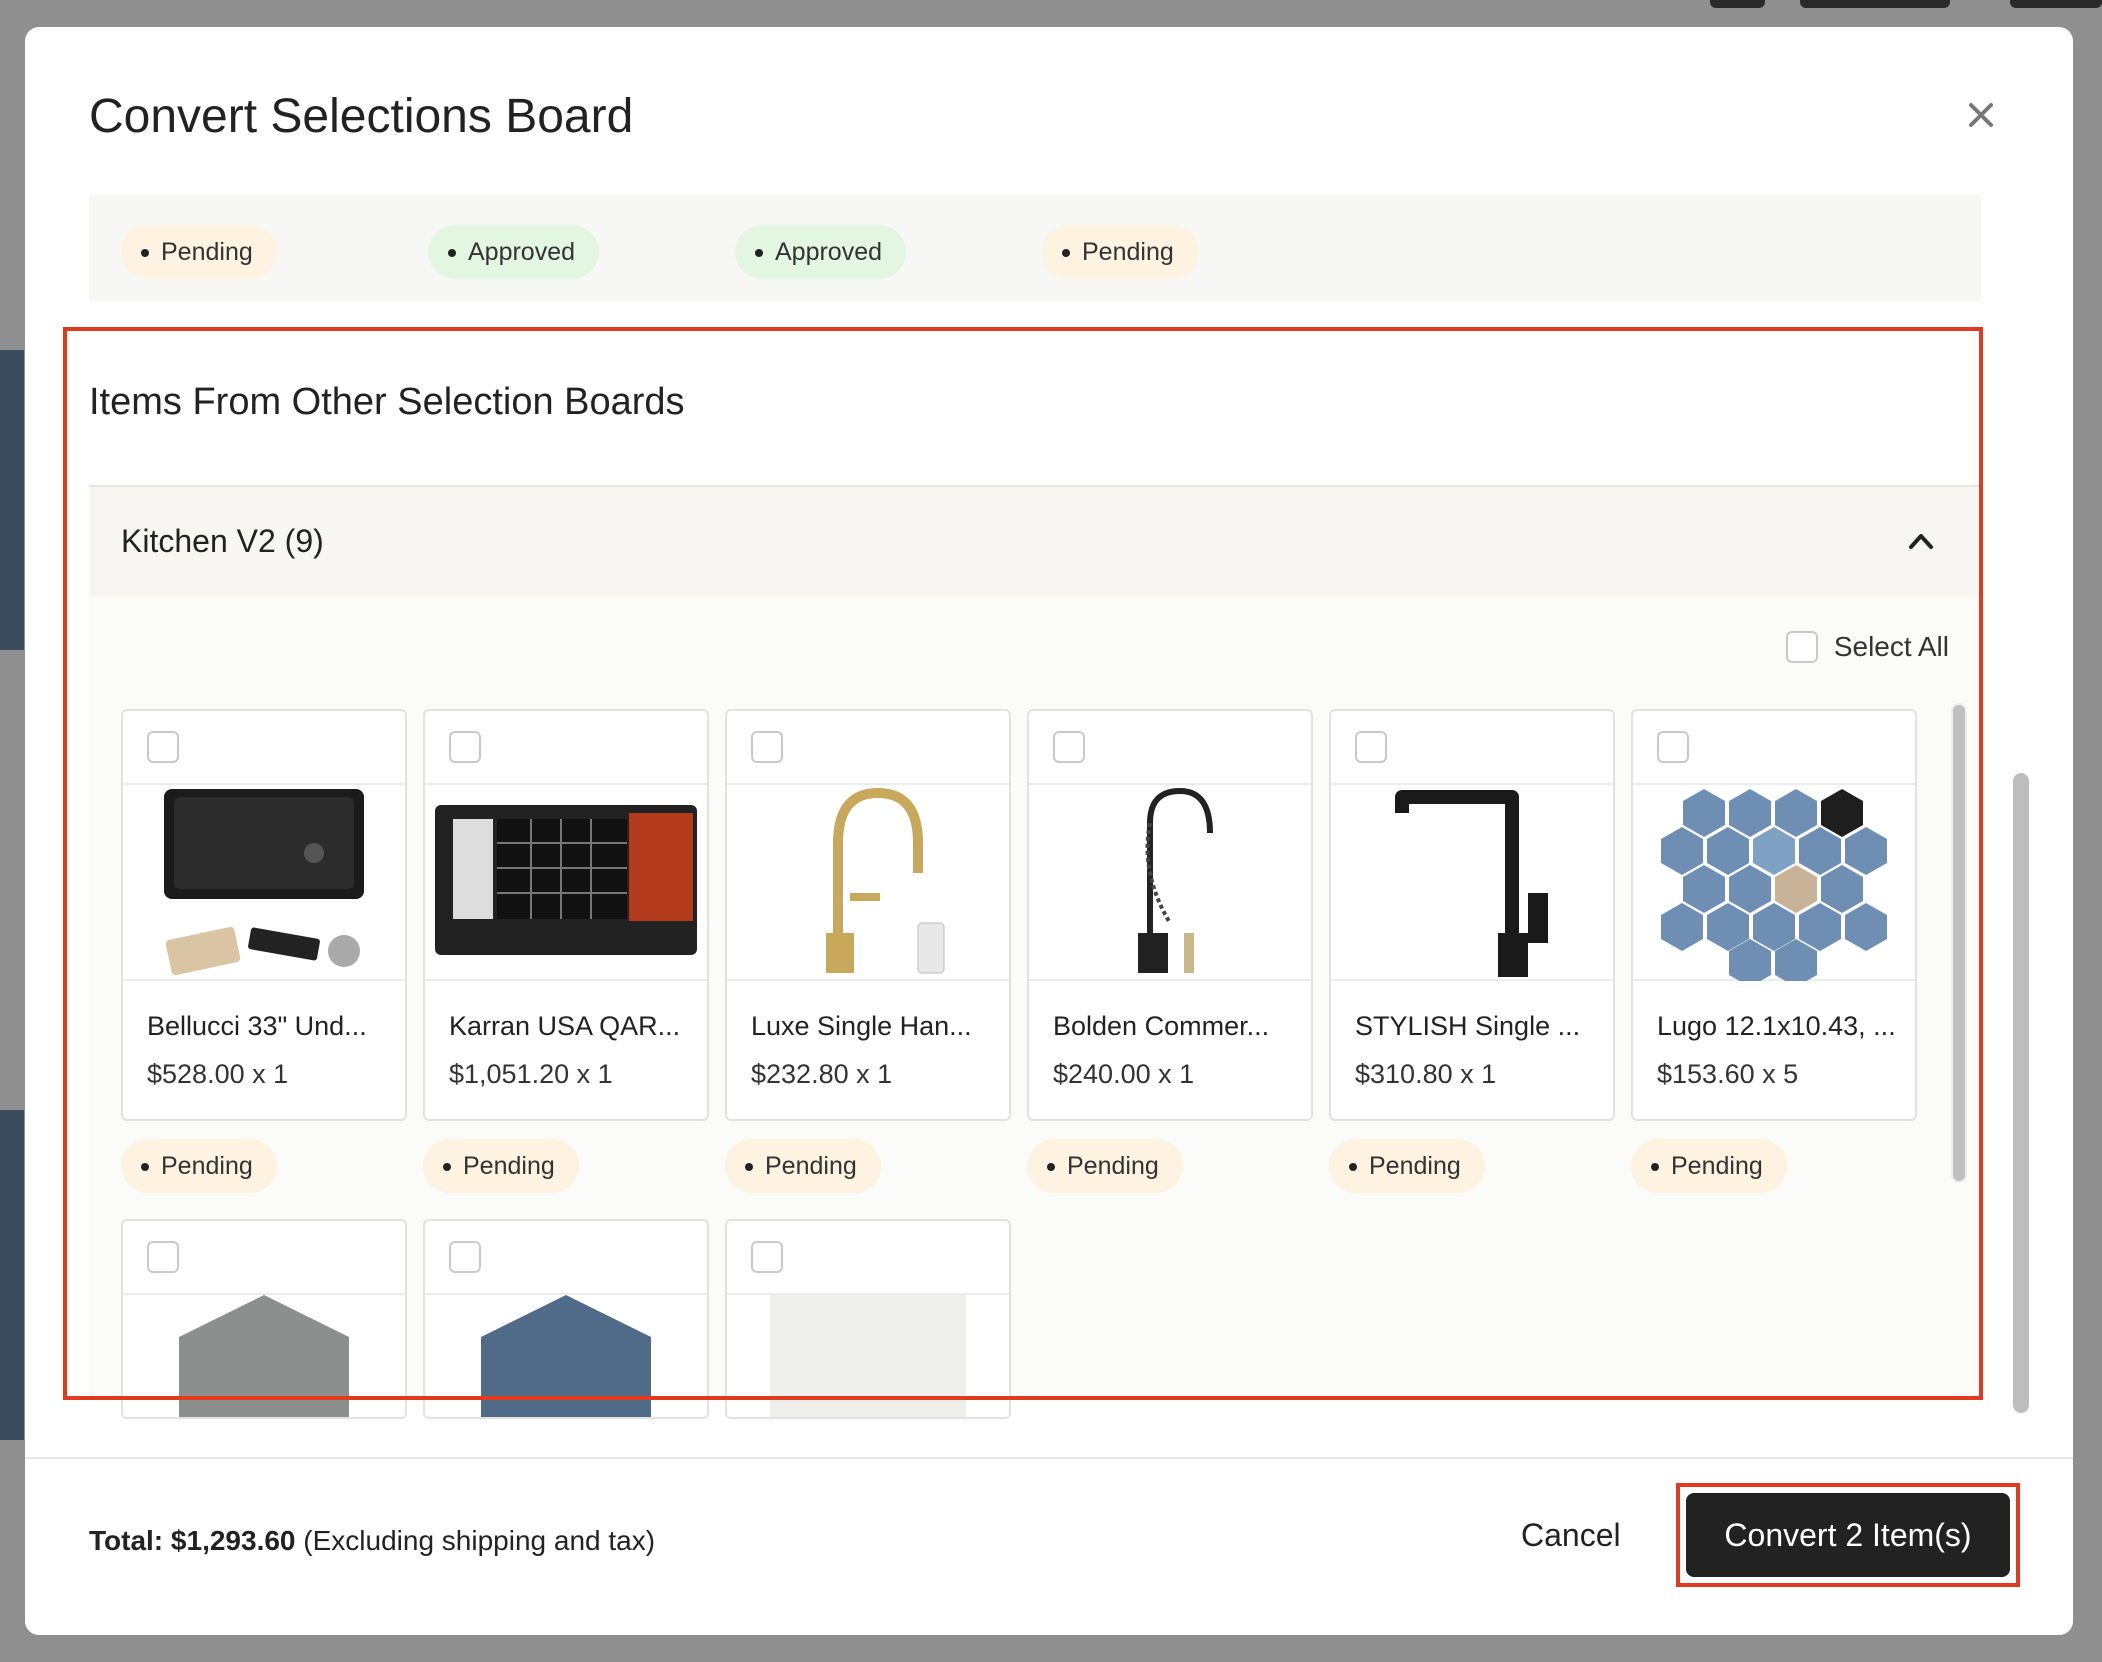  Describe the element at coordinates (387, 402) in the screenshot. I see `section-heading: Items From Other Selection Boards` at that location.